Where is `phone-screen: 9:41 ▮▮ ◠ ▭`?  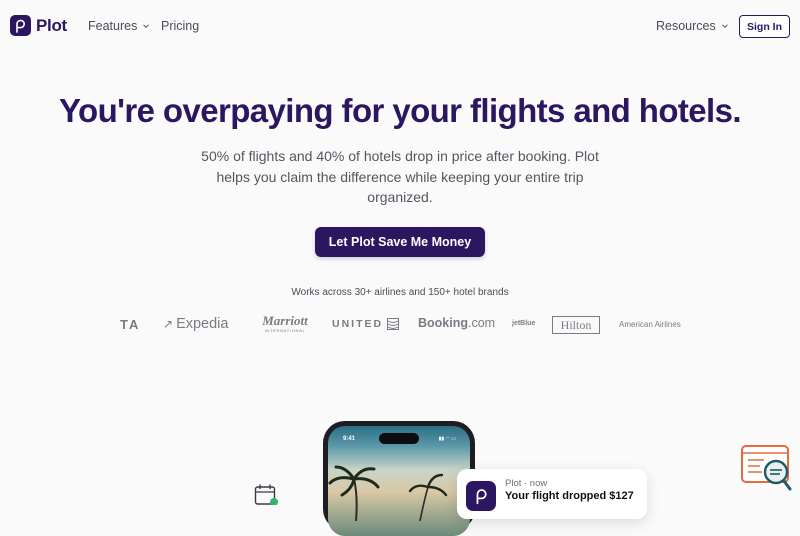 phone-screen: 9:41 ▮▮ ◠ ▭ is located at coordinates (399, 481).